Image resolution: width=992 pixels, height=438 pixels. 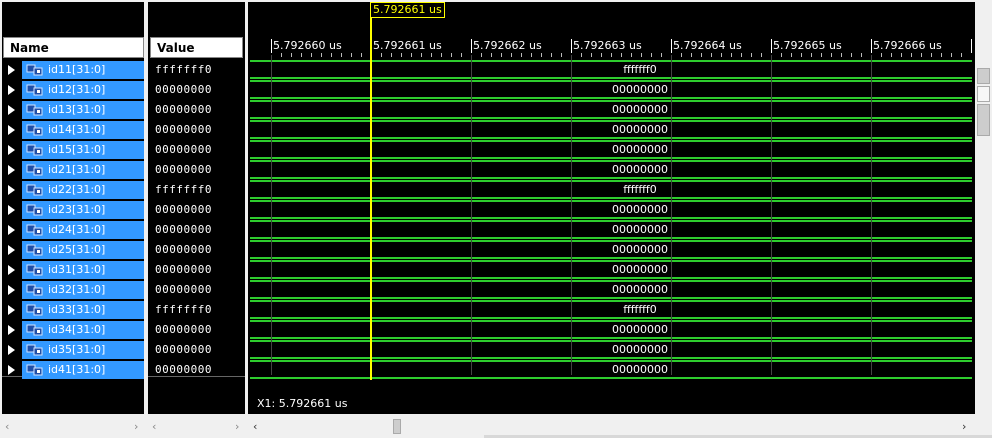 I want to click on signal-name-row: id12[31:0], so click(x=74, y=90).